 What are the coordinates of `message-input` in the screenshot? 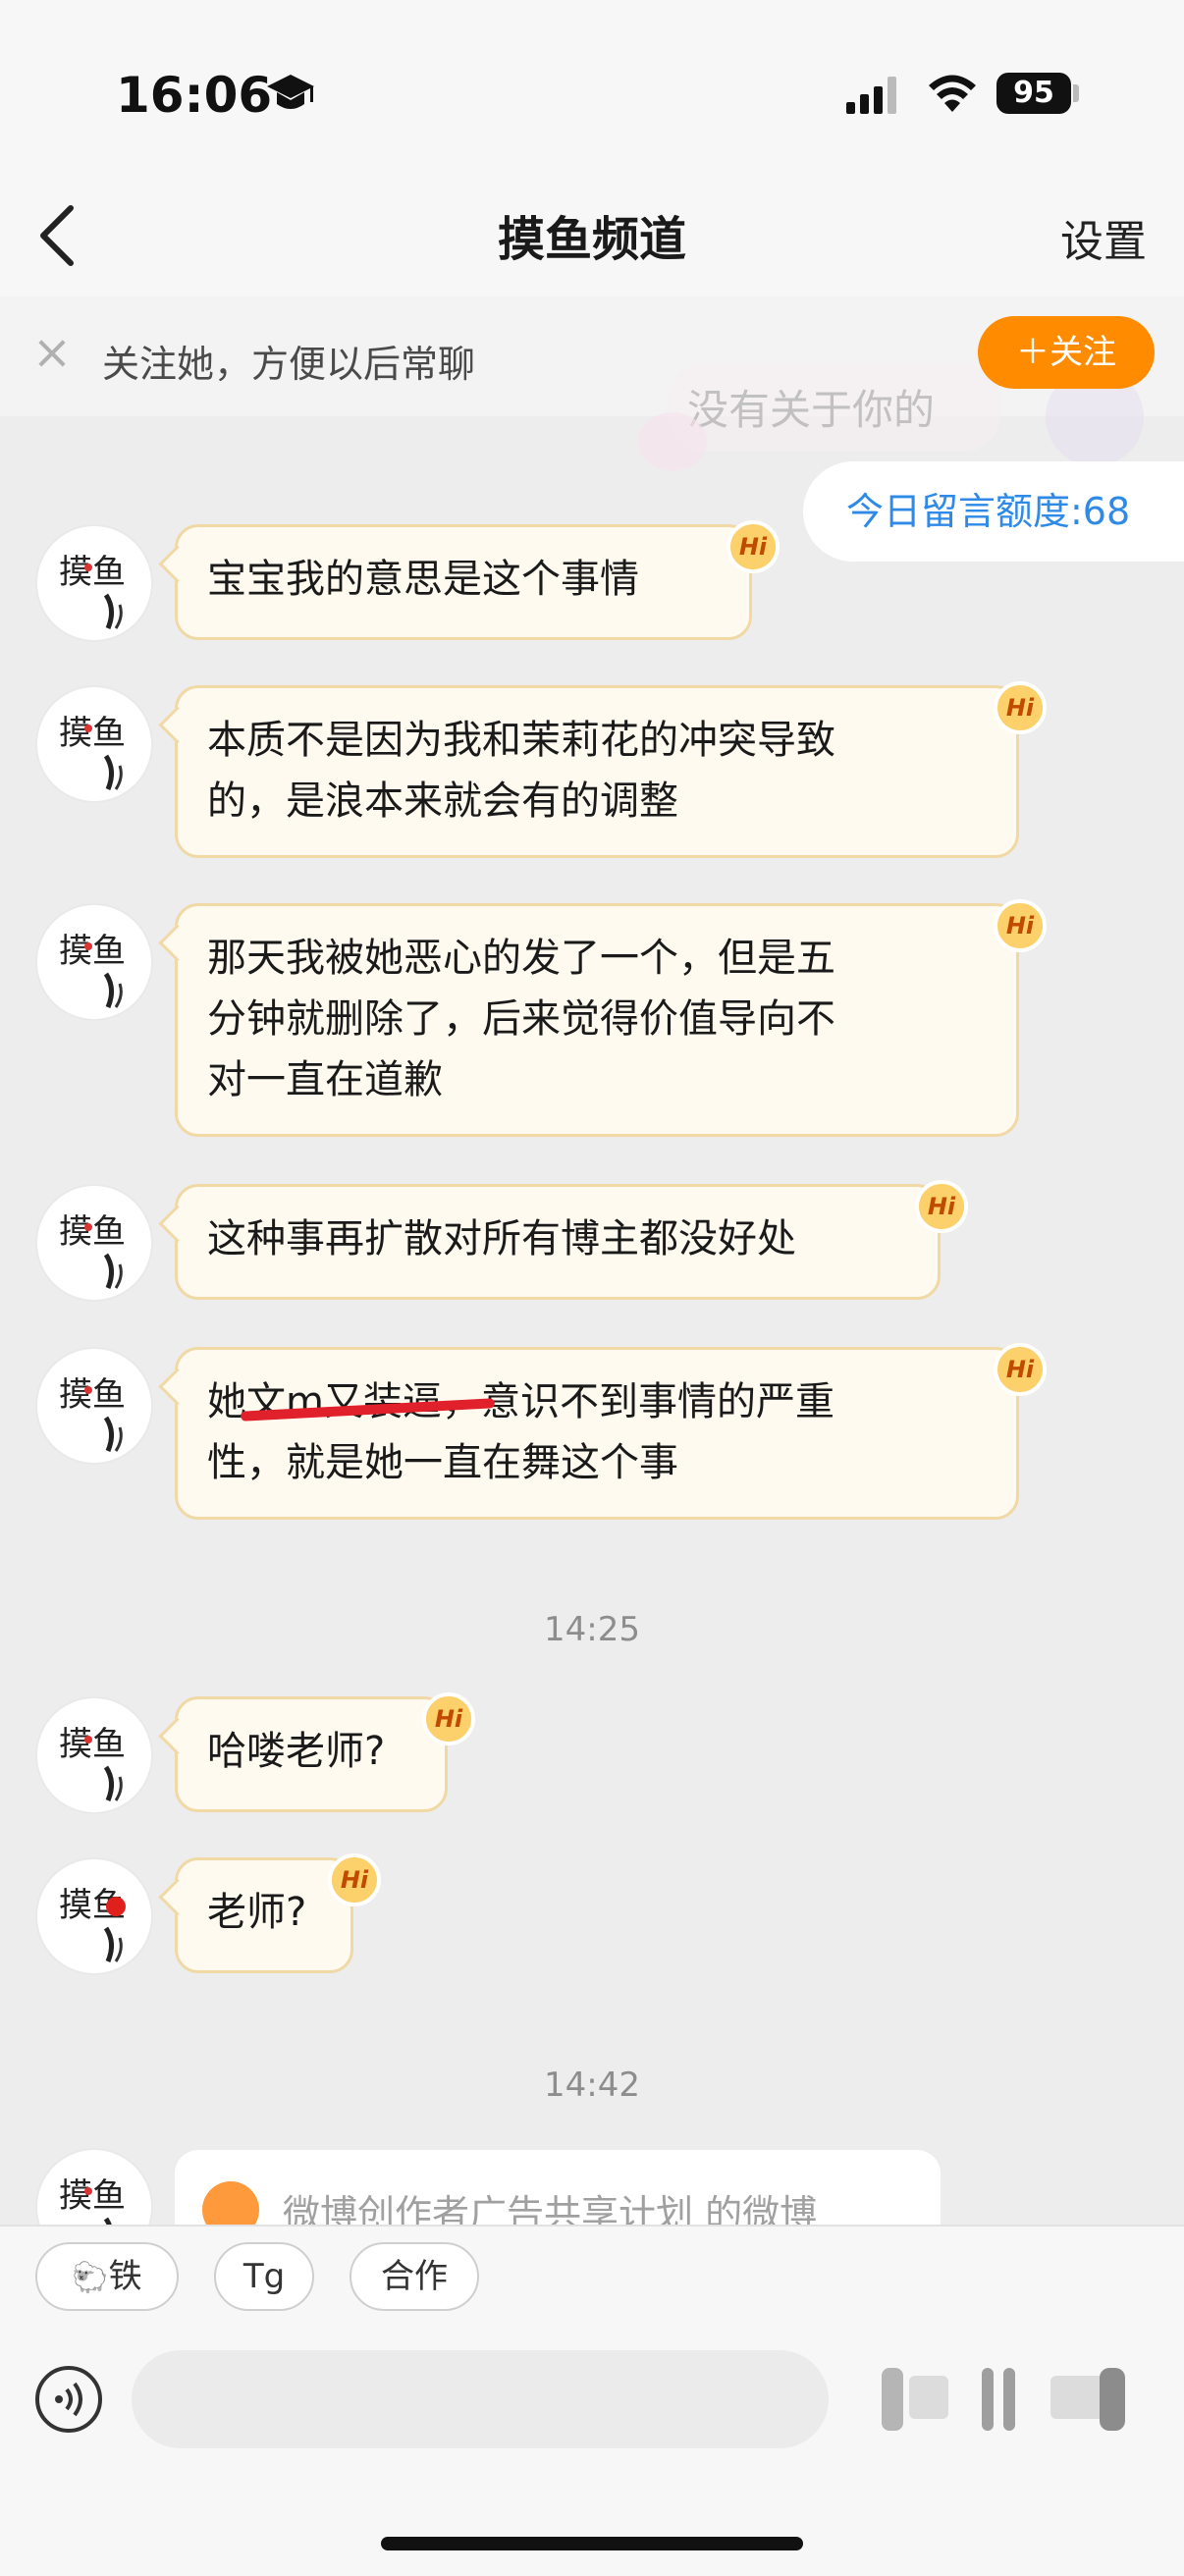 It's located at (480, 2399).